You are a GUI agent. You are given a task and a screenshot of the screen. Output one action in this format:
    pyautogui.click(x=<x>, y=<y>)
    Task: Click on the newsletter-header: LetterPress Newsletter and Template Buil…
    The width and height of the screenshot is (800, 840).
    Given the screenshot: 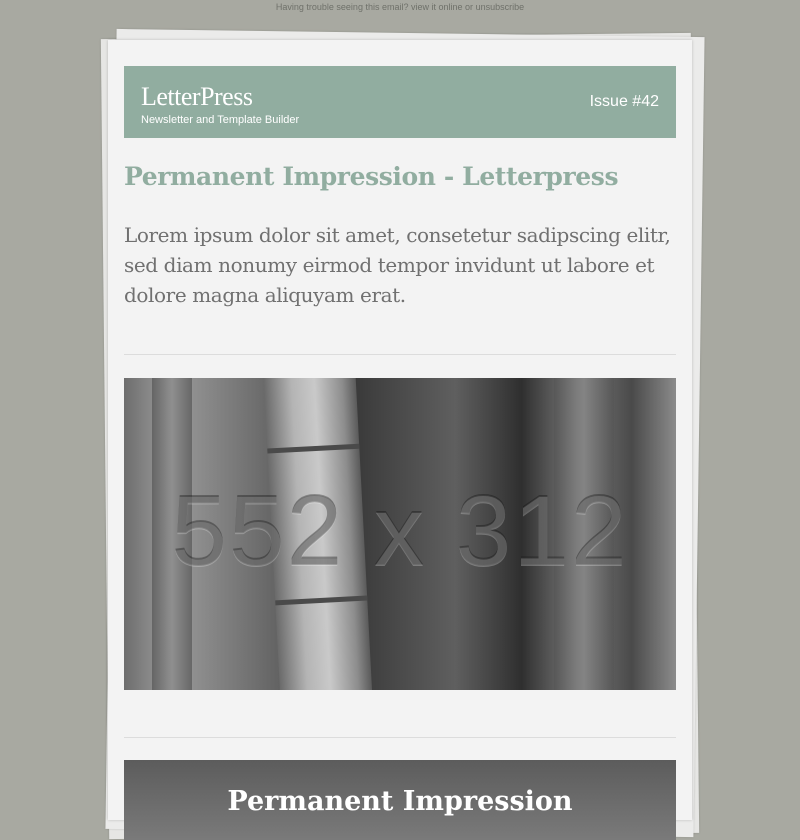 What is the action you would take?
    pyautogui.click(x=400, y=102)
    